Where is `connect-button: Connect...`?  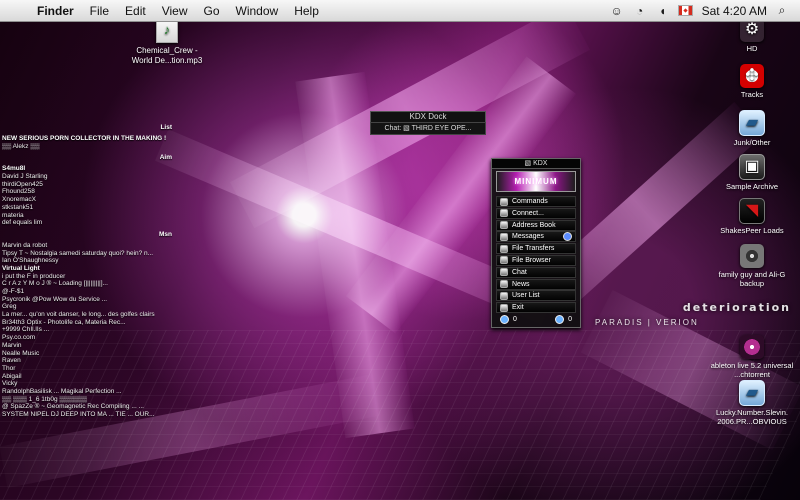
connect-button: Connect... is located at coordinates (536, 213).